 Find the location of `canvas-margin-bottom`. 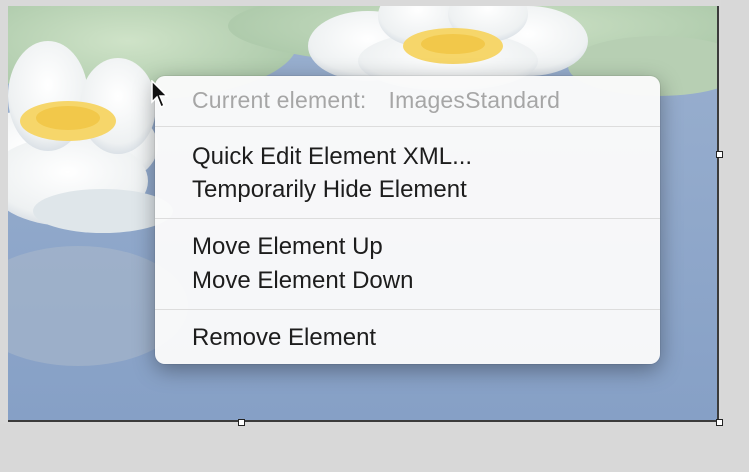

canvas-margin-bottom is located at coordinates (374, 448).